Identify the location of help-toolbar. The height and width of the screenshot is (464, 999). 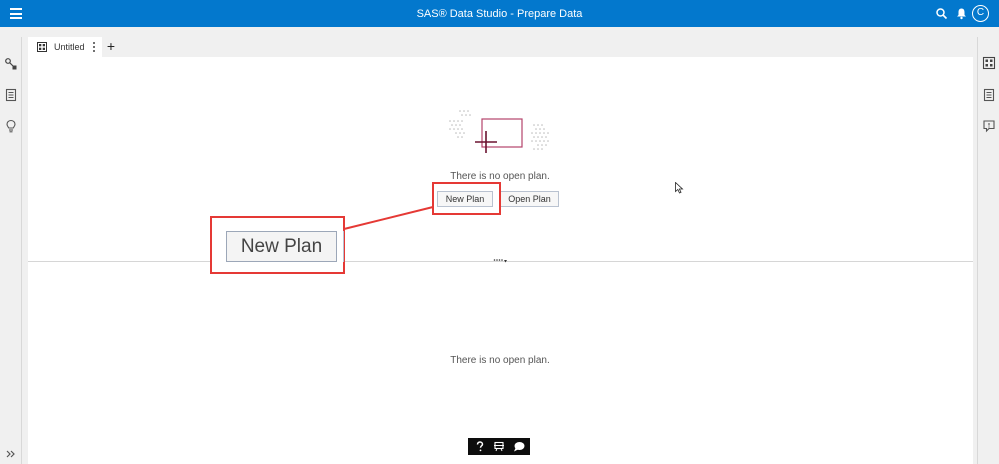
(499, 446).